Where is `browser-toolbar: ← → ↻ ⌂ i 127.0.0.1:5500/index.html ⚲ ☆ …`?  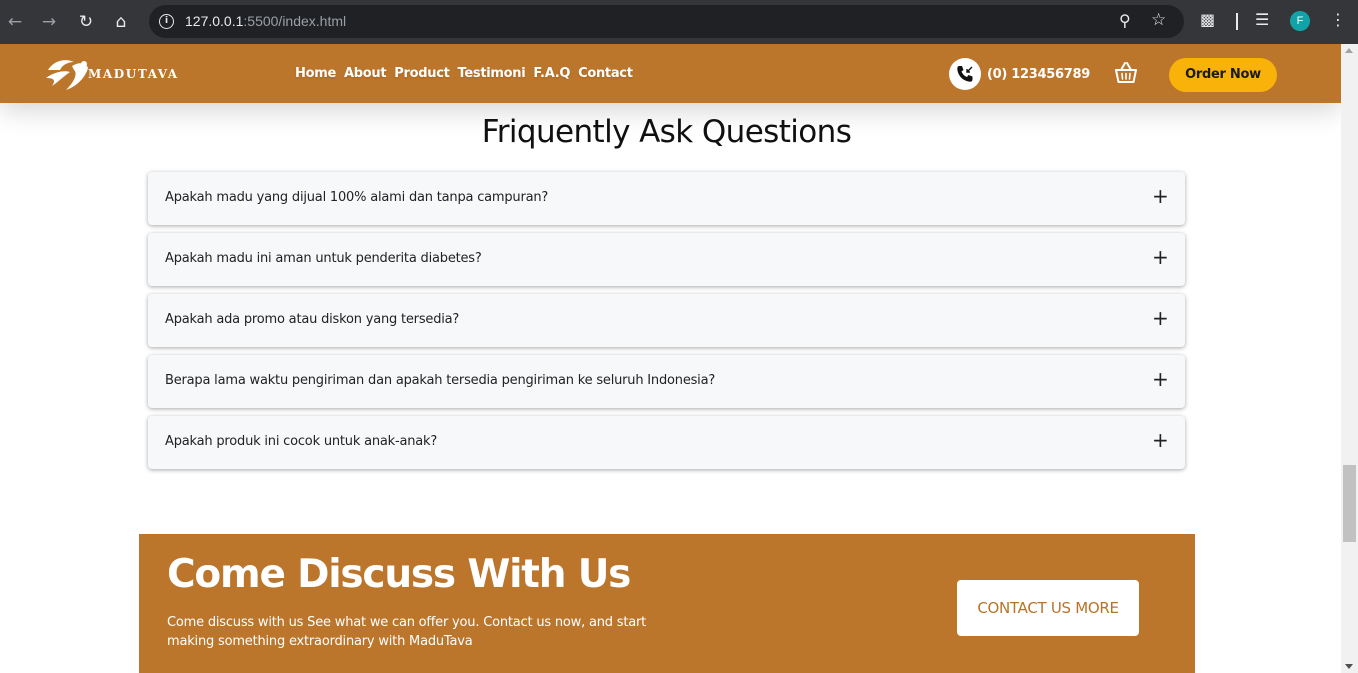
browser-toolbar: ← → ↻ ⌂ i 127.0.0.1:5500/index.html ⚲ ☆ … is located at coordinates (679, 22).